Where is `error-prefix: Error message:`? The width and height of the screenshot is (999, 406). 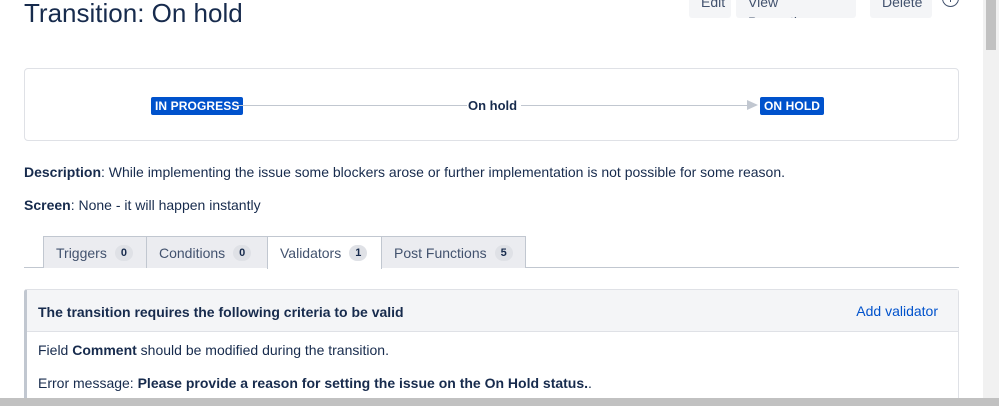 error-prefix: Error message: is located at coordinates (88, 383).